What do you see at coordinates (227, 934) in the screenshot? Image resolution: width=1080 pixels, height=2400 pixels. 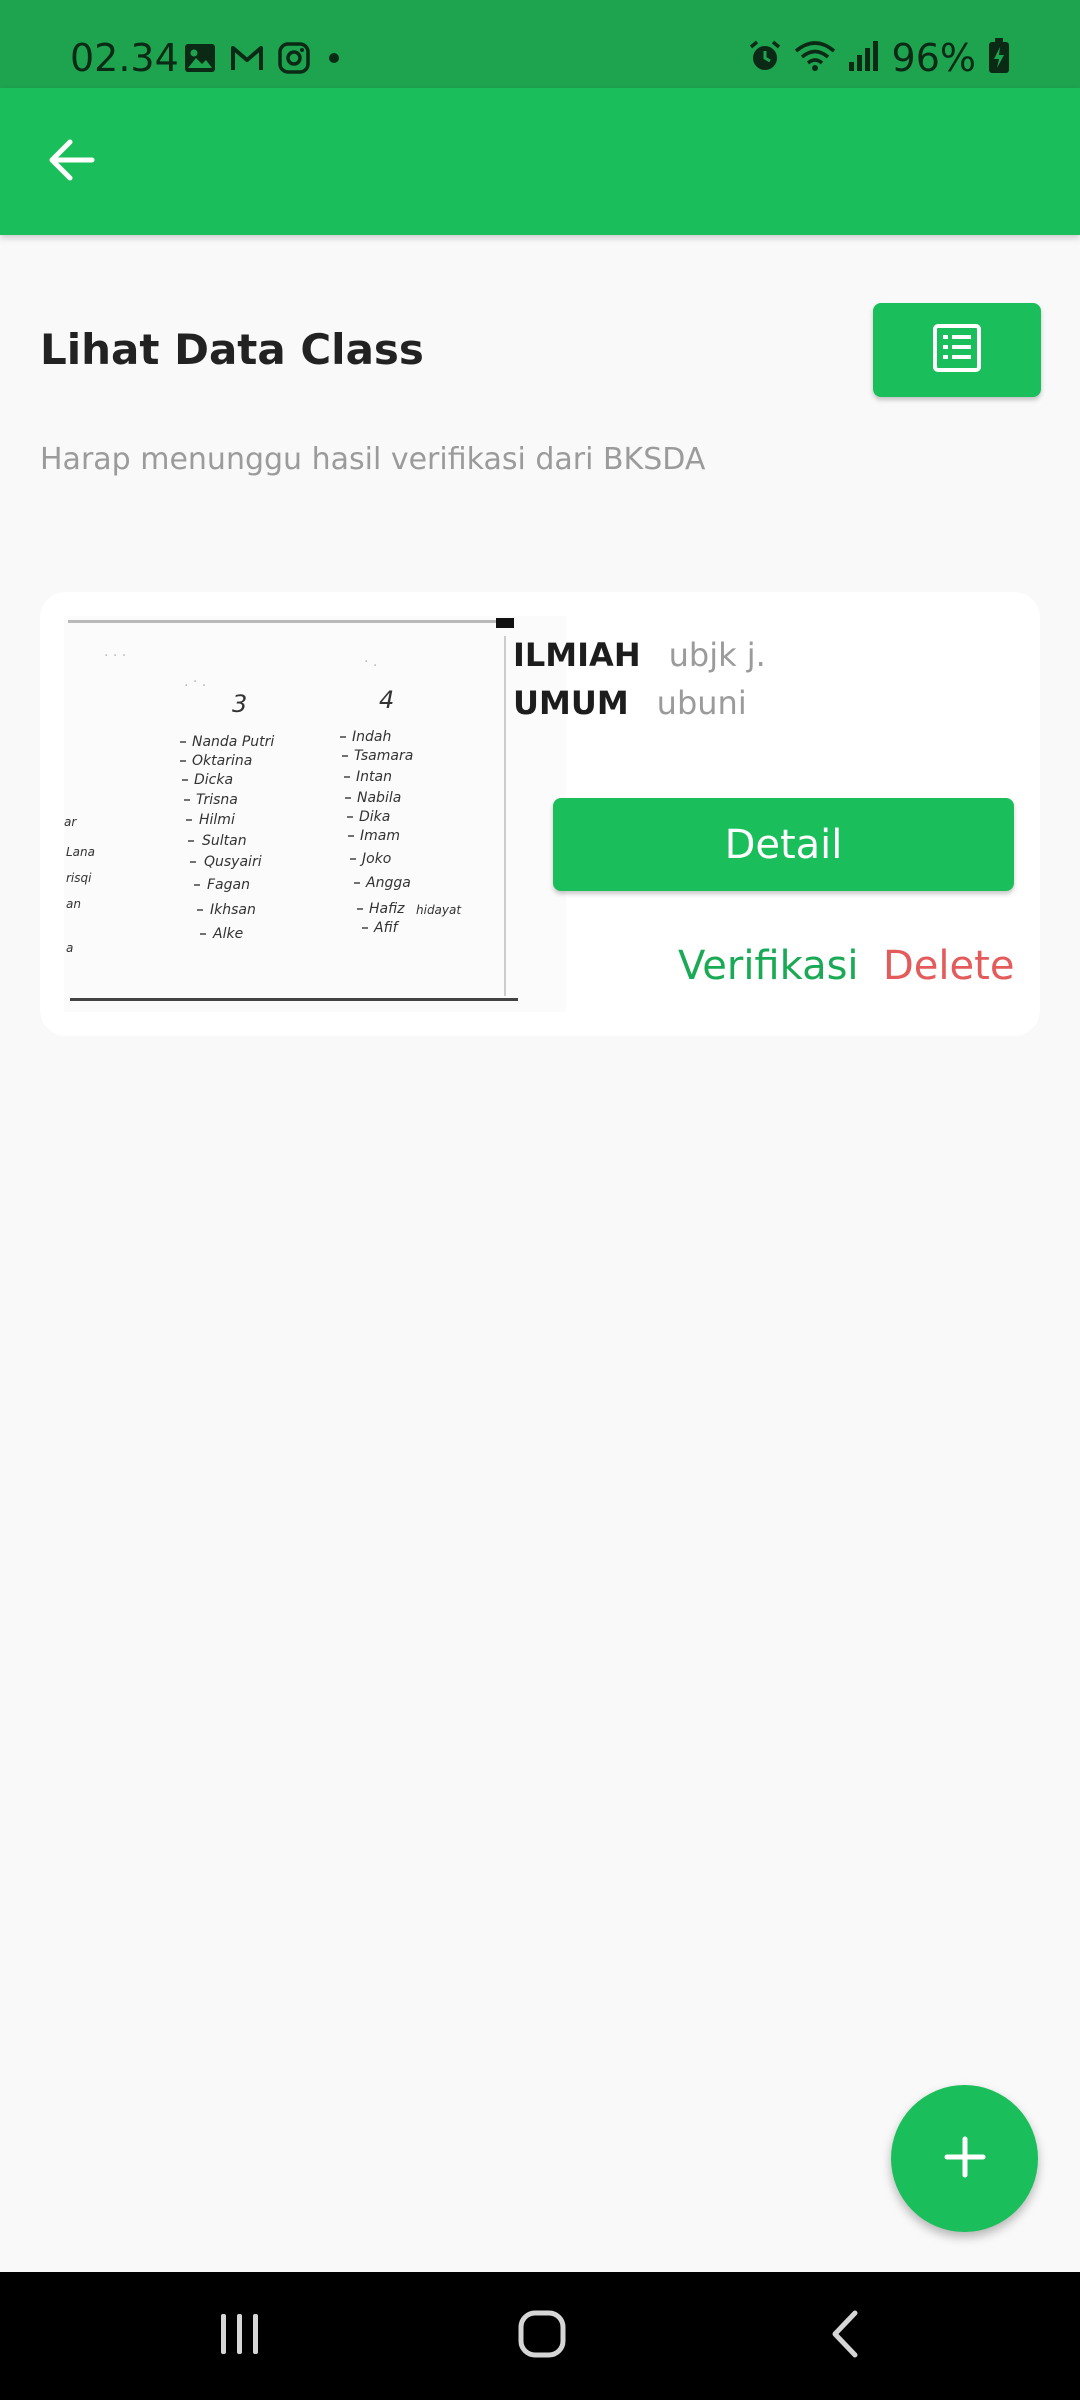 I see `photo-name-left-10: Alke` at bounding box center [227, 934].